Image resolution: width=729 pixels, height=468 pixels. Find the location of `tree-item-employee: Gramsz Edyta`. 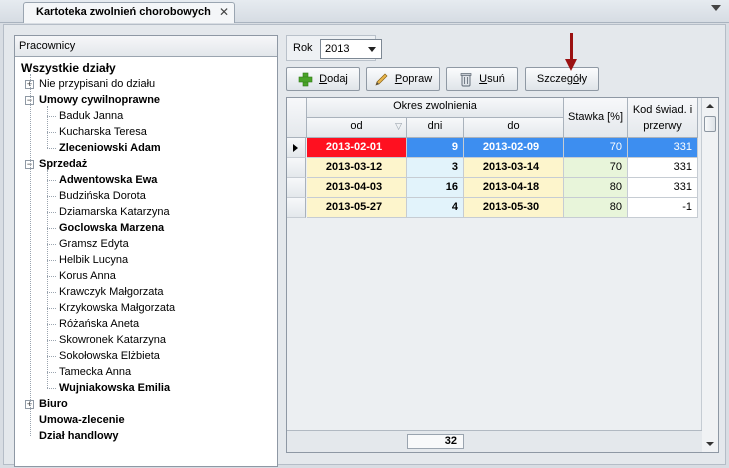

tree-item-employee: Gramsz Edyta is located at coordinates (94, 244).